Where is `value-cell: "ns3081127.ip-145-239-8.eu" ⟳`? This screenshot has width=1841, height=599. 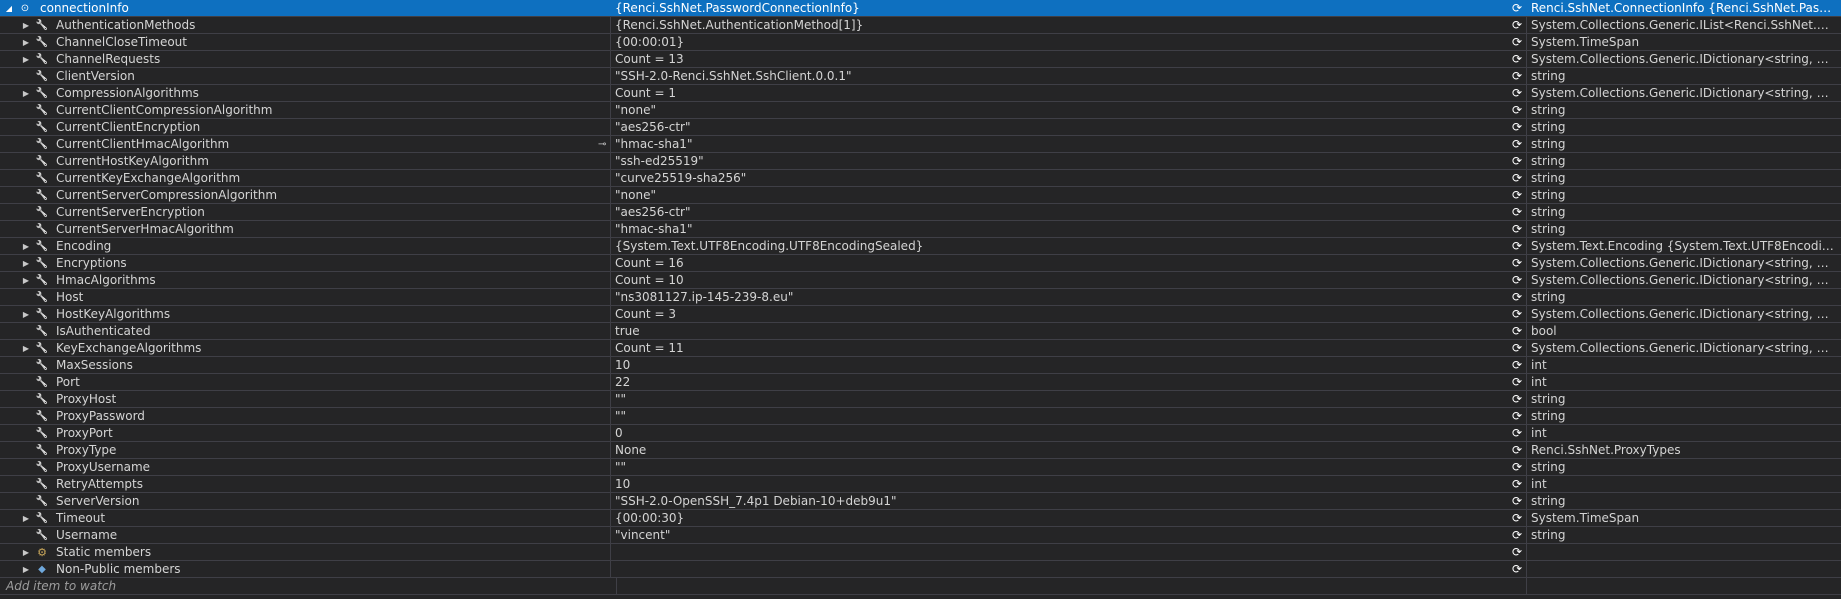 value-cell: "ns3081127.ip-145-239-8.eu" ⟳ is located at coordinates (1069, 297).